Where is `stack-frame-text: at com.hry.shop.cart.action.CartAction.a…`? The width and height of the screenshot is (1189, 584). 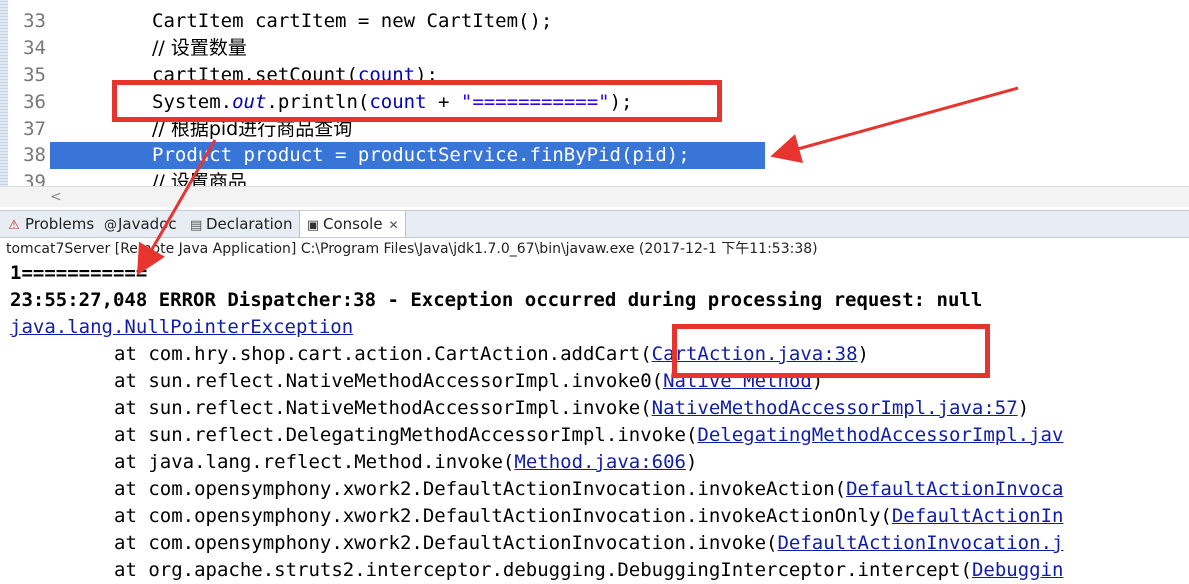
stack-frame-text: at com.hry.shop.cart.action.CartAction.a… is located at coordinates (383, 354).